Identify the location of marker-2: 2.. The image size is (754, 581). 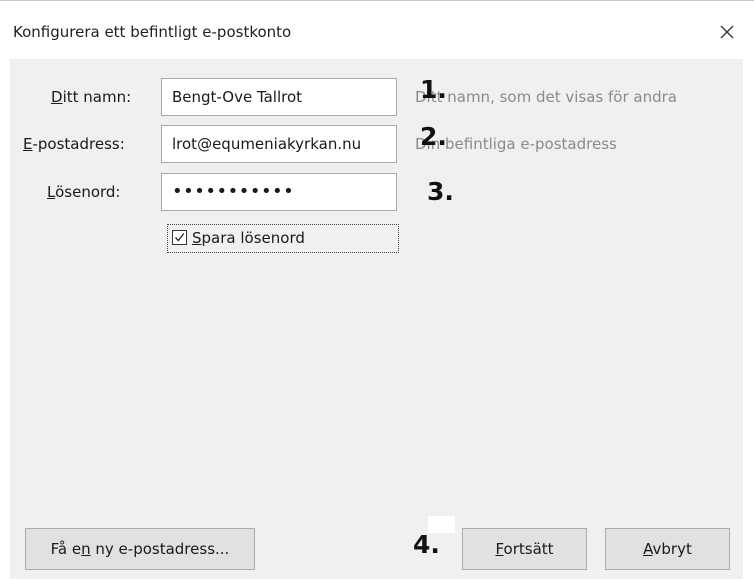
(433, 136).